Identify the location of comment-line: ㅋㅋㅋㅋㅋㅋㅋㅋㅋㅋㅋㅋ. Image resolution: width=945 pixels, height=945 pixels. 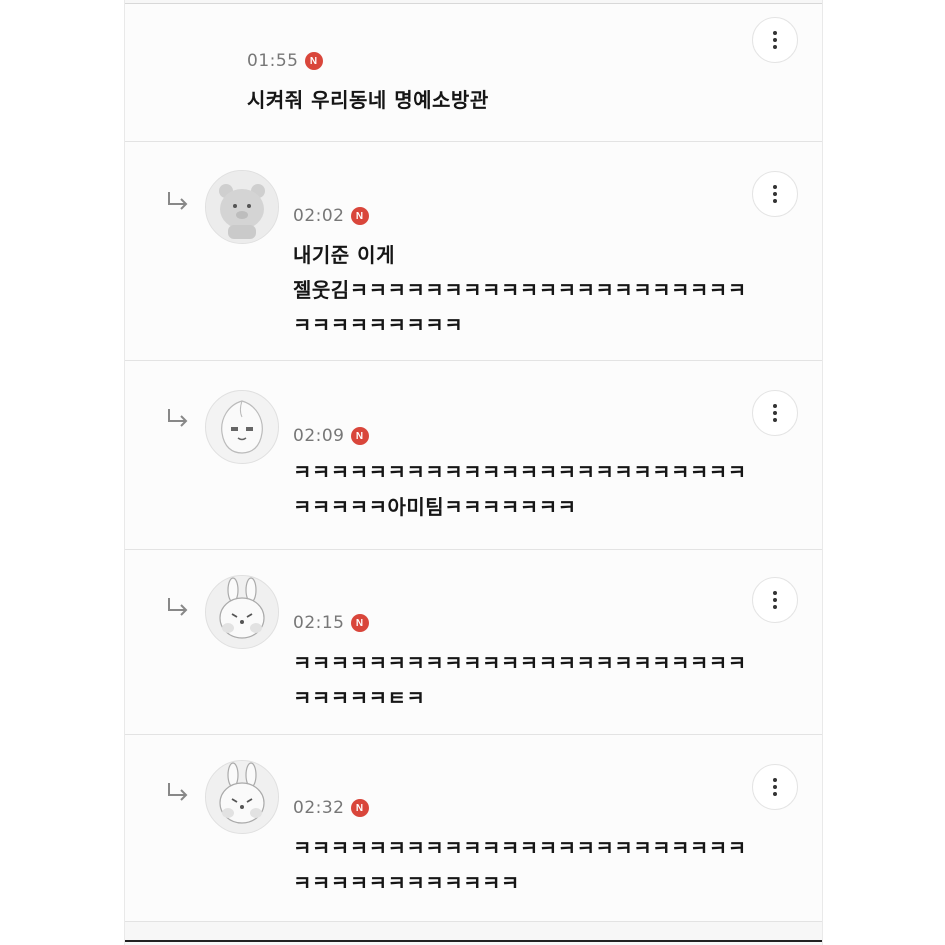
(406, 883).